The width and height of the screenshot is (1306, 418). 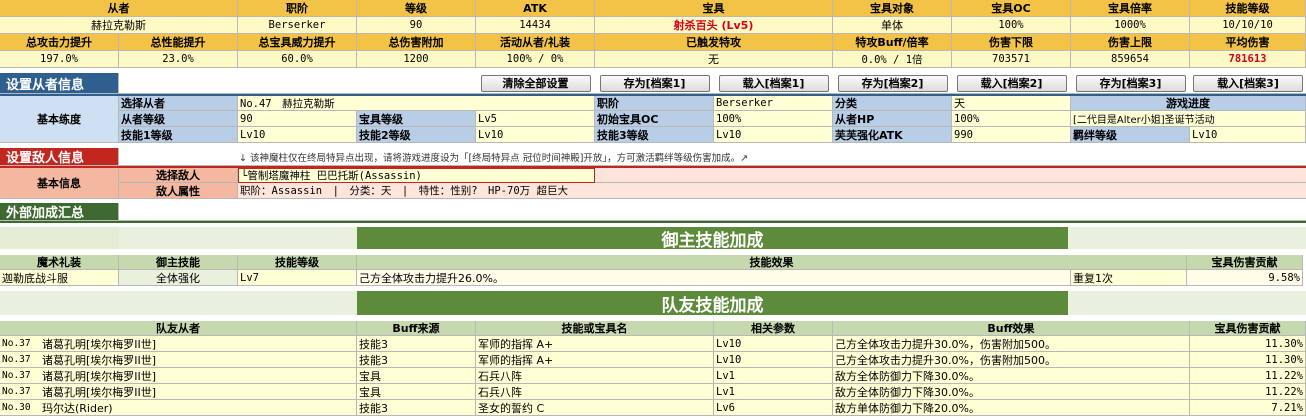 I want to click on external-divider, so click(x=653, y=222).